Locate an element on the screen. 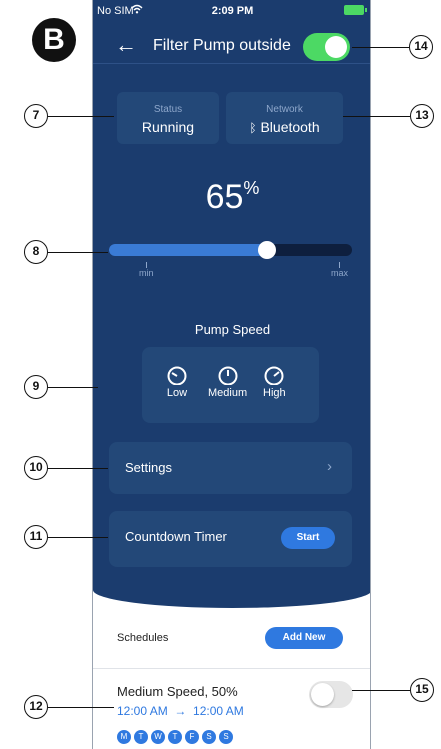 Image resolution: width=441 pixels, height=749 pixels. chevron-right-icon: › is located at coordinates (329, 466).